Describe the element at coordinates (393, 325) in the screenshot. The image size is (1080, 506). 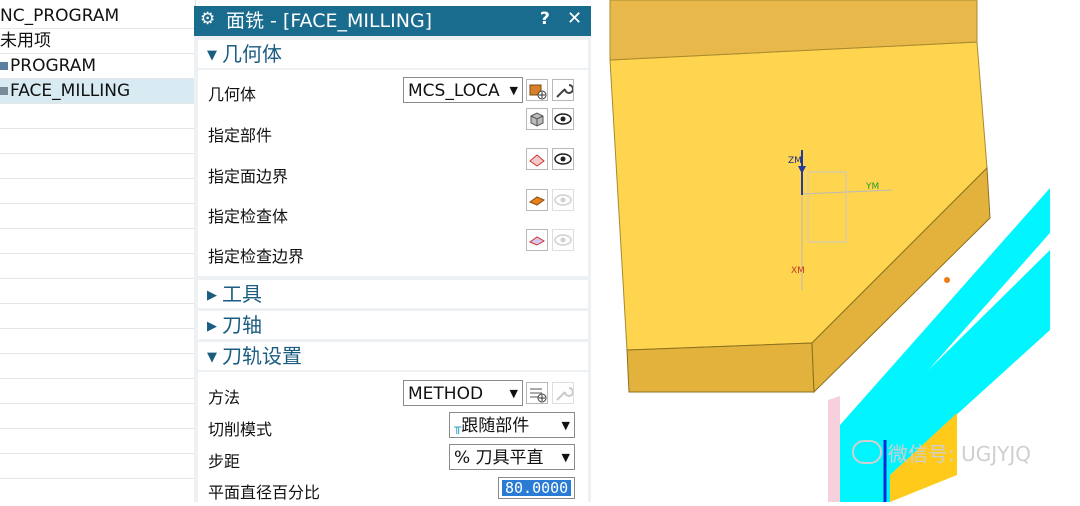
I see `section-tool-axis-header: ▶ 刀轴` at that location.